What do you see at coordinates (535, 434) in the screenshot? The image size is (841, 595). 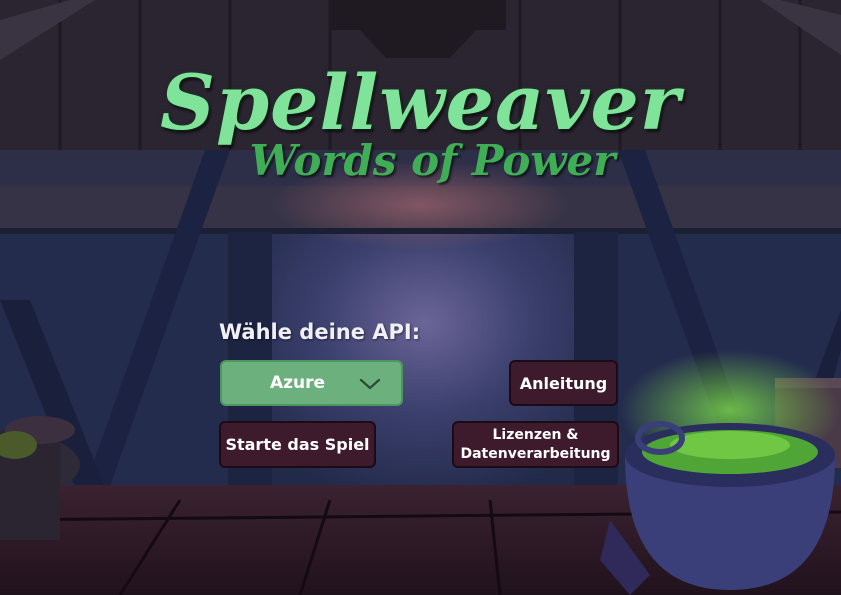 I see `licenses-label-line1: Lizenzen &` at bounding box center [535, 434].